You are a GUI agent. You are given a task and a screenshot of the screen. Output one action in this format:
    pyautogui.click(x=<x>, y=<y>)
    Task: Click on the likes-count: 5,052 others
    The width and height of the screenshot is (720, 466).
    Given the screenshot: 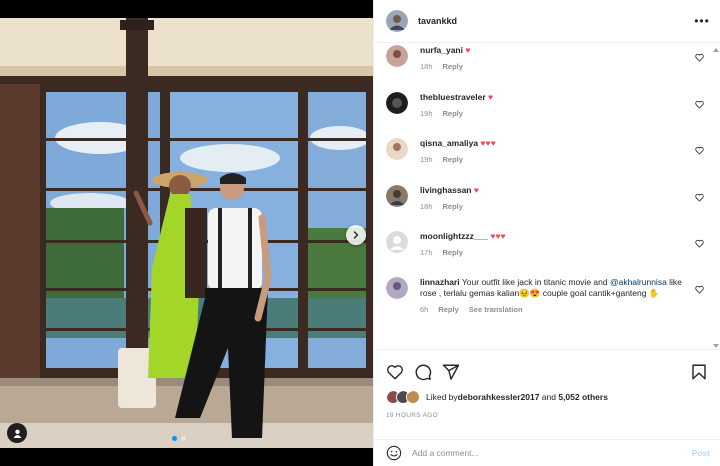 What is the action you would take?
    pyautogui.click(x=583, y=397)
    